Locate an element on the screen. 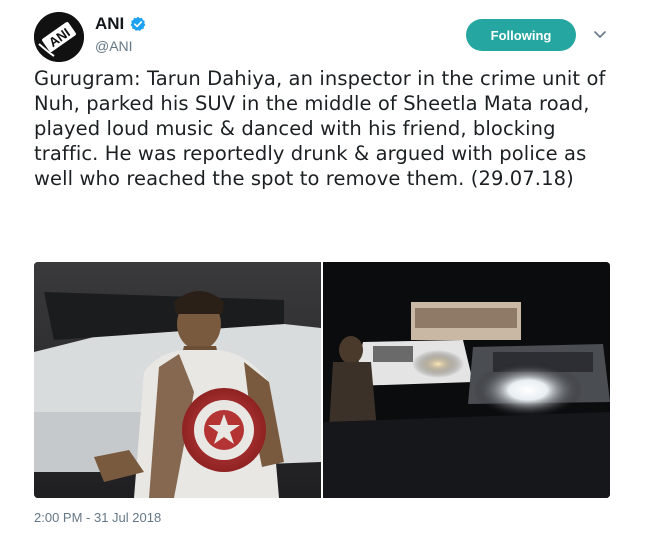 The height and width of the screenshot is (540, 650). chevron-down-icon is located at coordinates (600, 34).